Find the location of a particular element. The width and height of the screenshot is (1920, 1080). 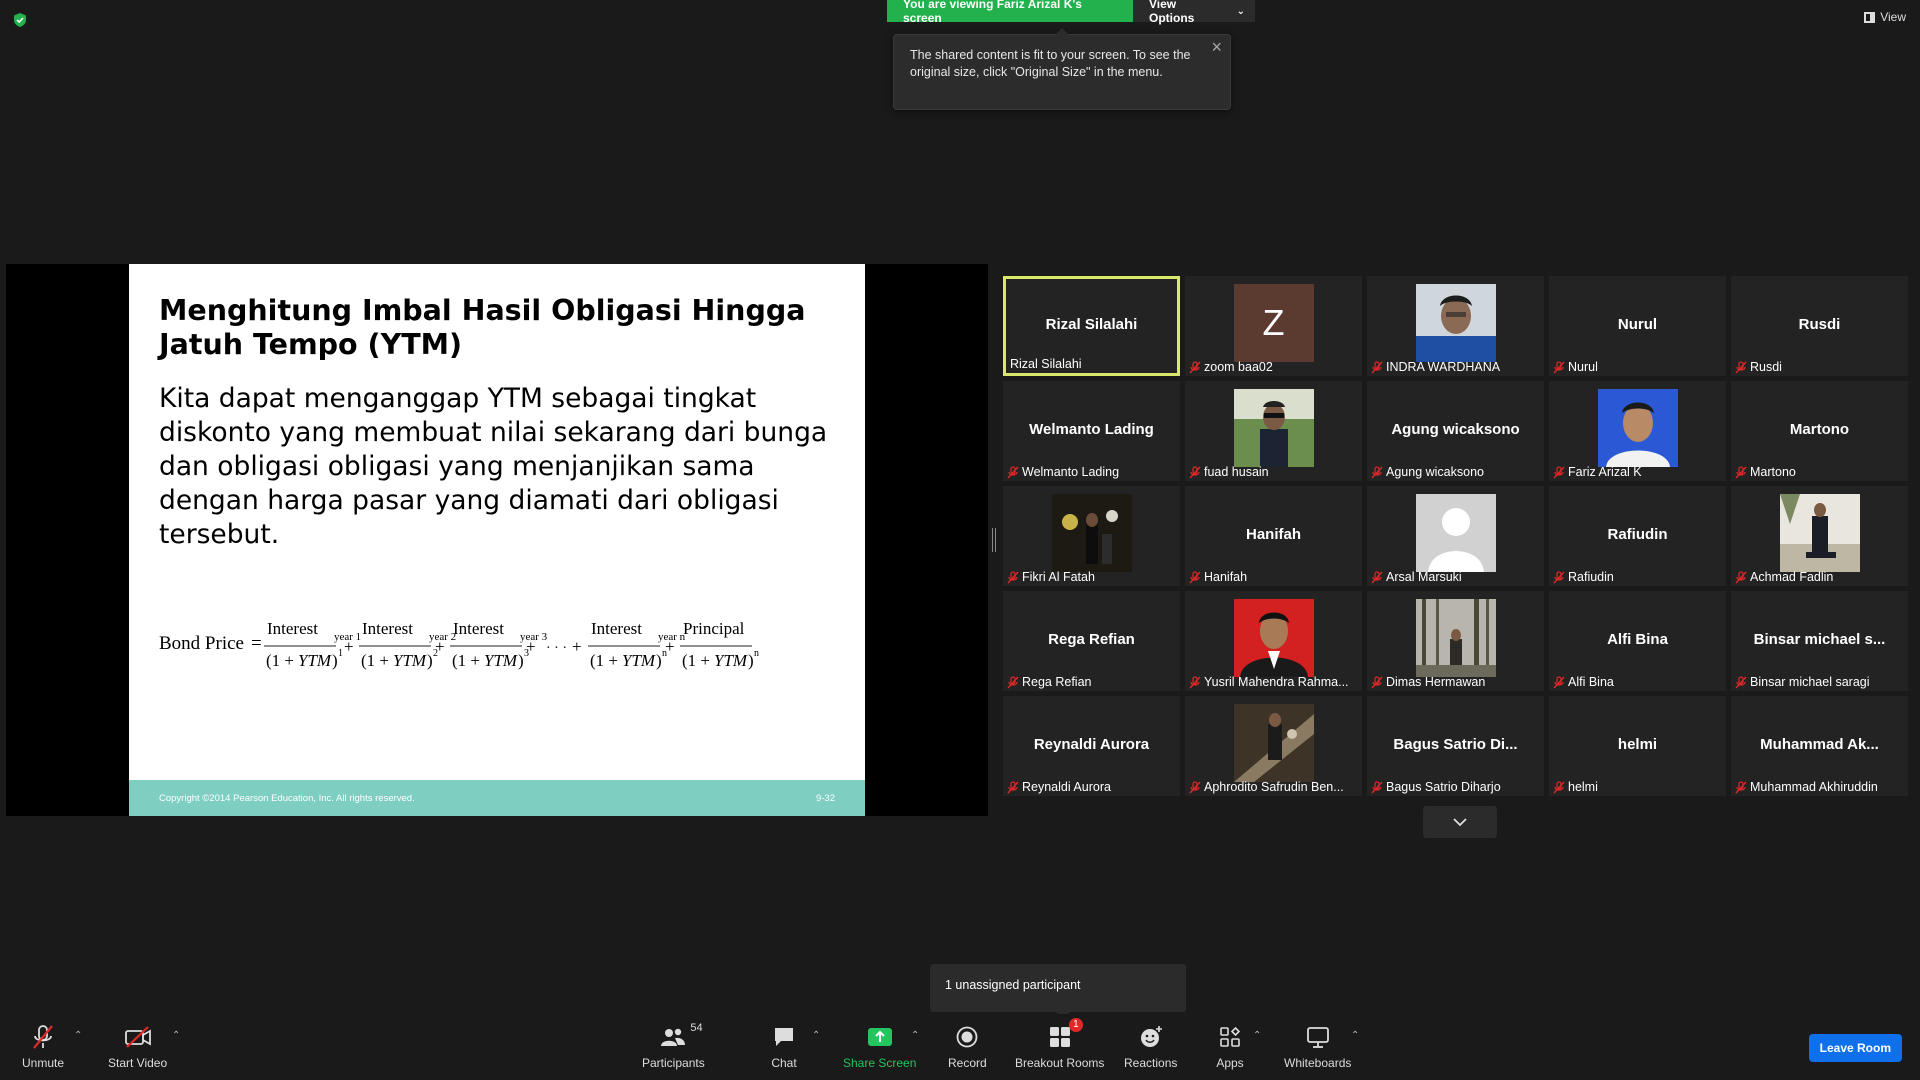

participant-tile: Fikri Al Fatah is located at coordinates (1091, 536).